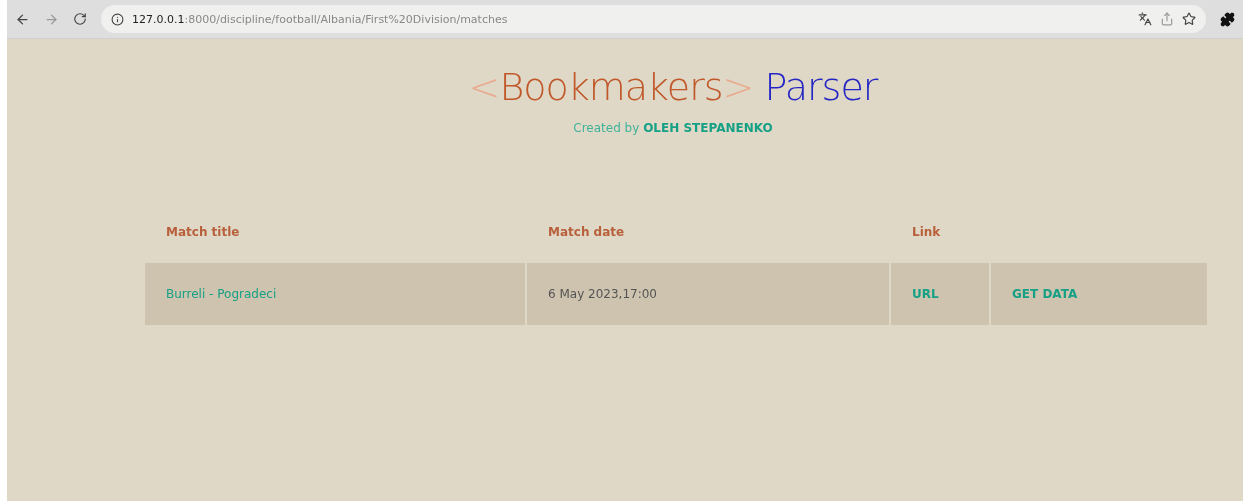 Image resolution: width=1247 pixels, height=501 pixels. I want to click on credit-text: Created by OLEH STEPANENKO, so click(673, 128).